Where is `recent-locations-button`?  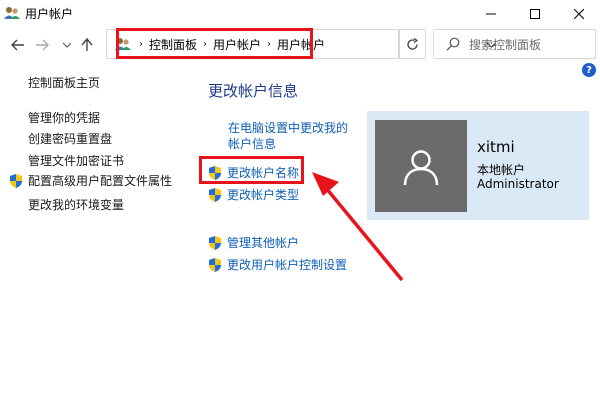 recent-locations-button is located at coordinates (67, 45).